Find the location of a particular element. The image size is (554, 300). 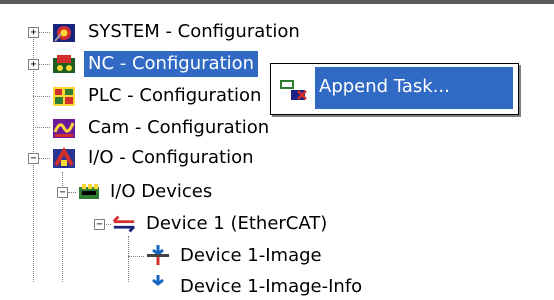

collapse-toggle-device1: − is located at coordinates (99, 224).